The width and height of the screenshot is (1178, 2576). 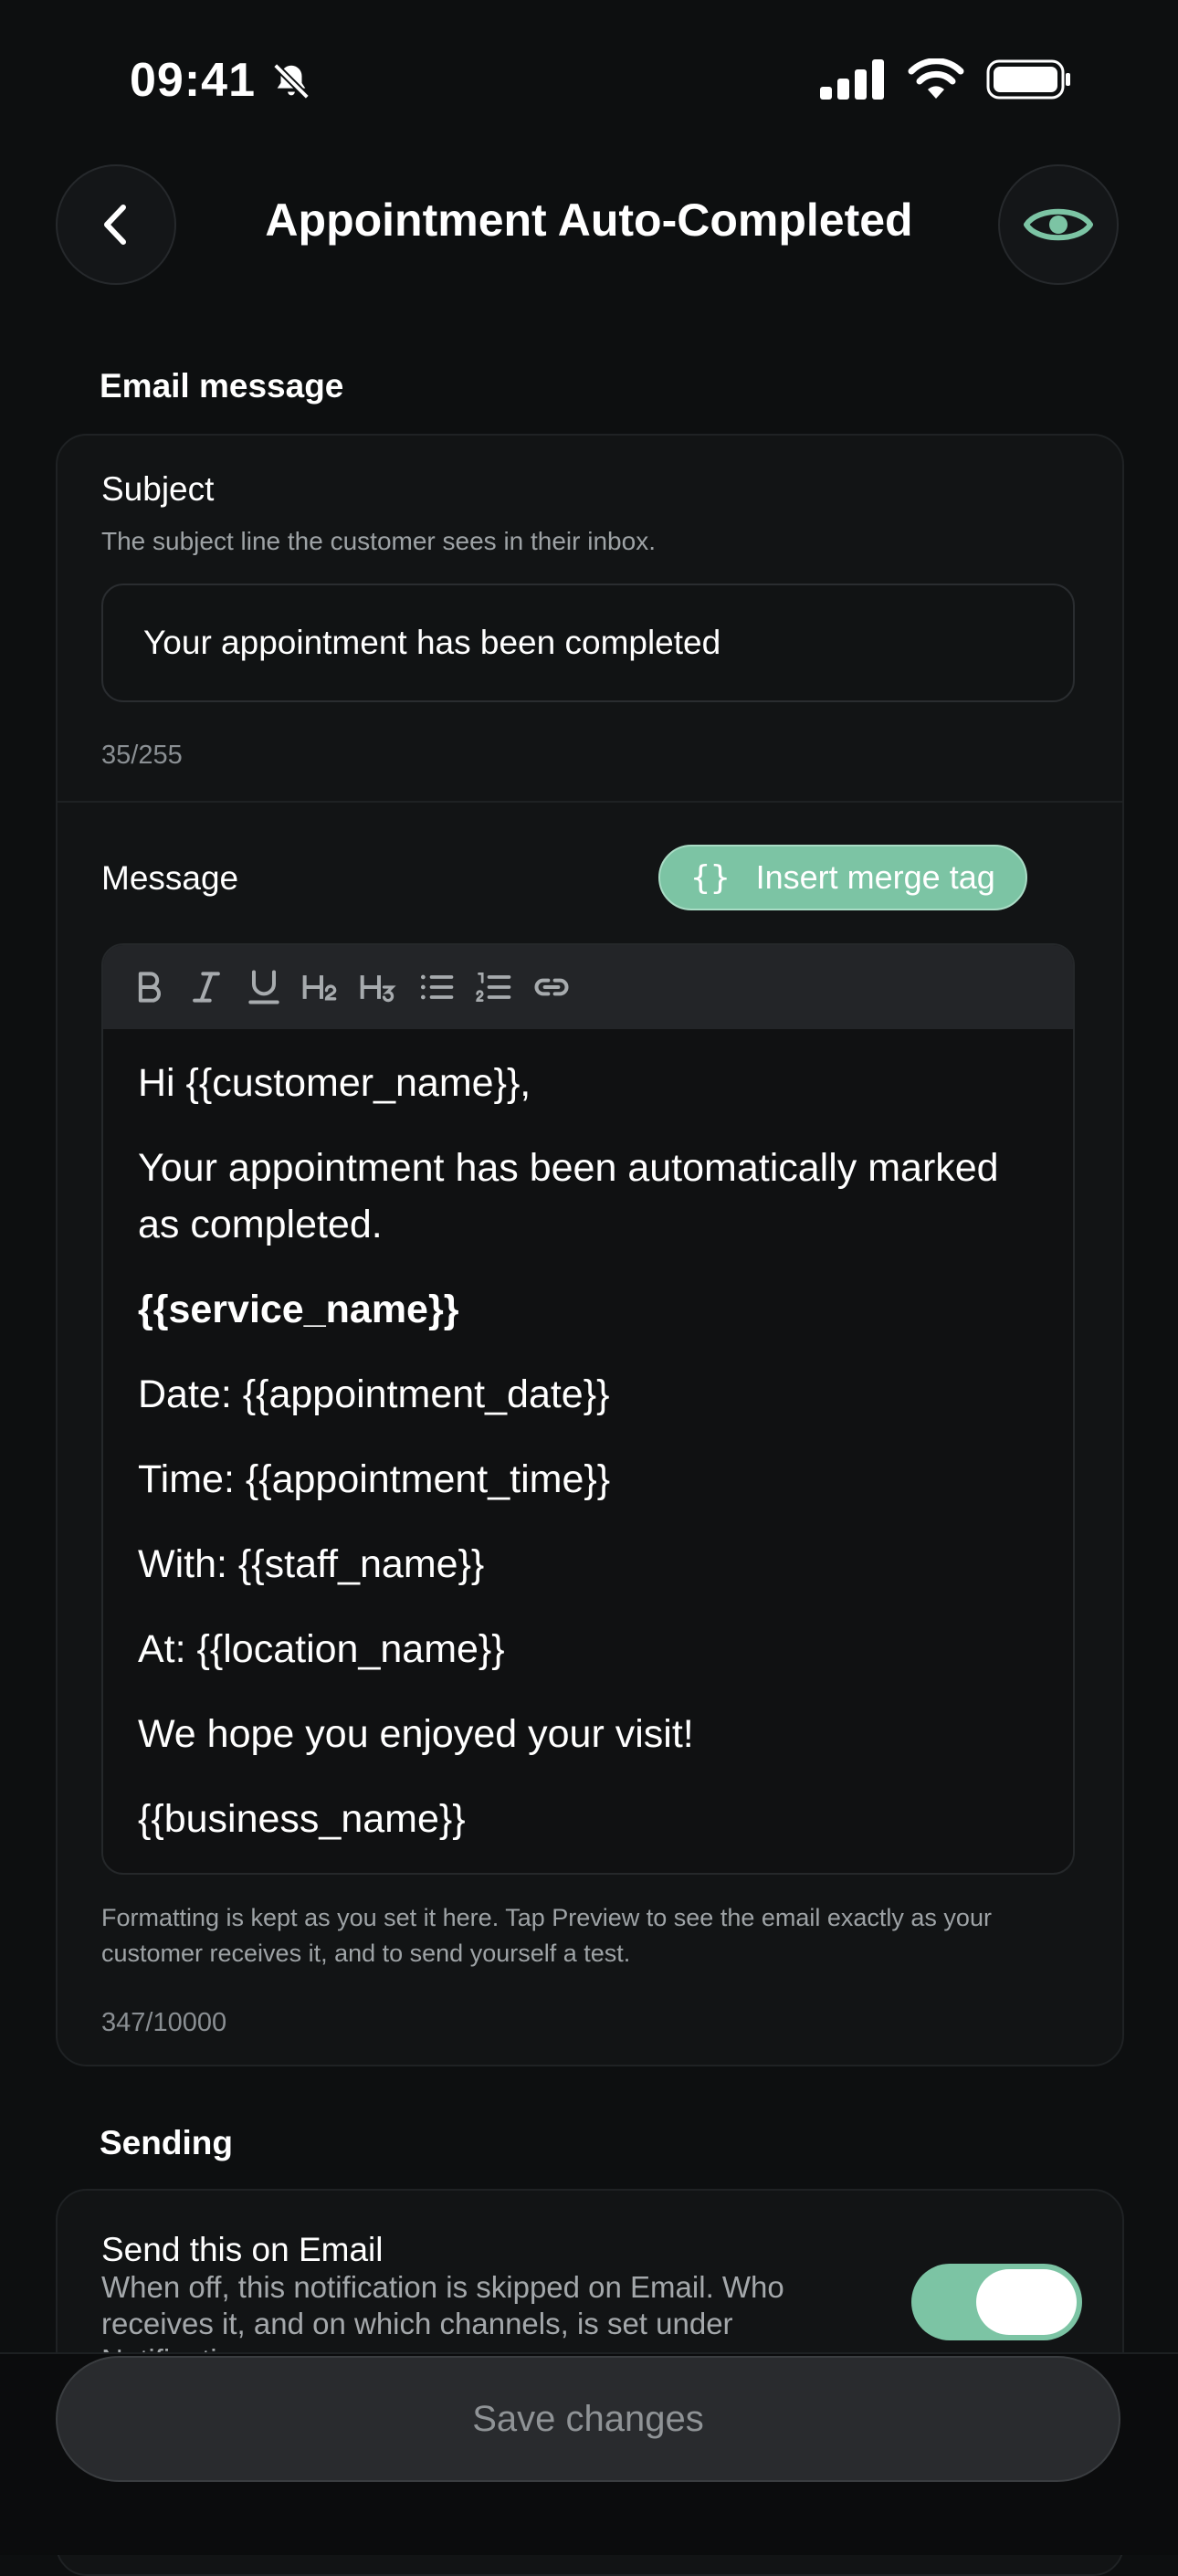 I want to click on editor-line-staff: With: {{staff_name}}, so click(x=311, y=1564).